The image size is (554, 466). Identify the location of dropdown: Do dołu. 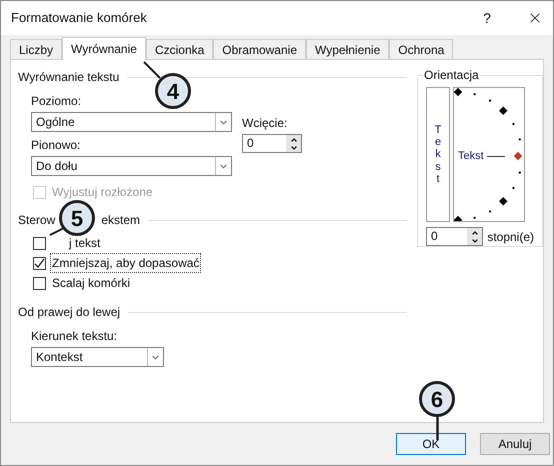
(131, 166).